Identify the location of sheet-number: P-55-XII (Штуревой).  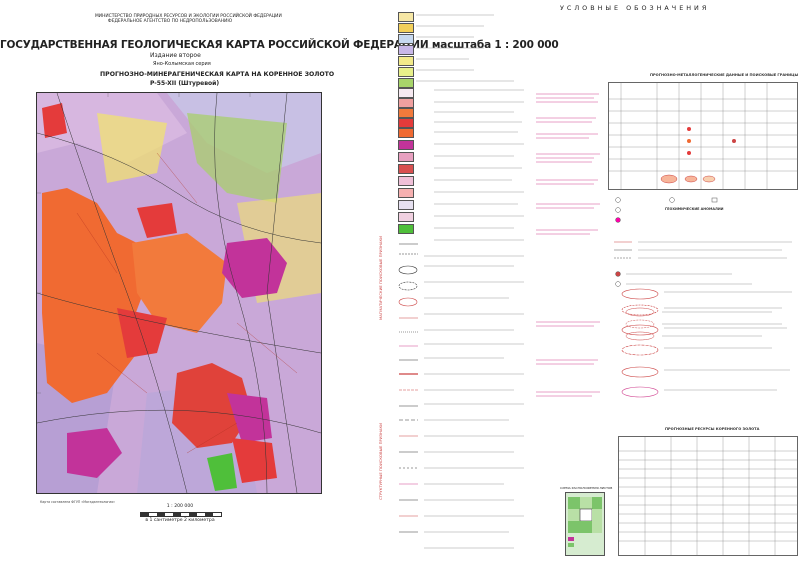
(185, 83).